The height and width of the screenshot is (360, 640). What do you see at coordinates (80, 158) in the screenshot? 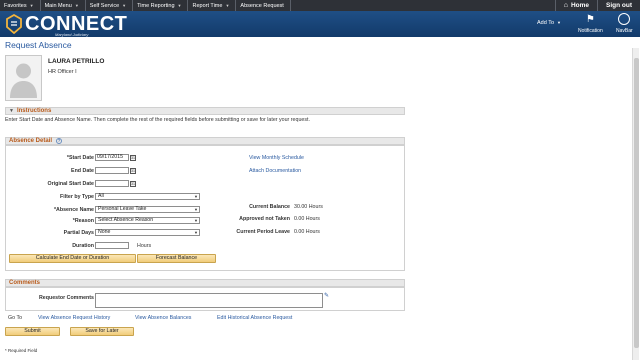
I see `start-date-label: *Start Date` at bounding box center [80, 158].